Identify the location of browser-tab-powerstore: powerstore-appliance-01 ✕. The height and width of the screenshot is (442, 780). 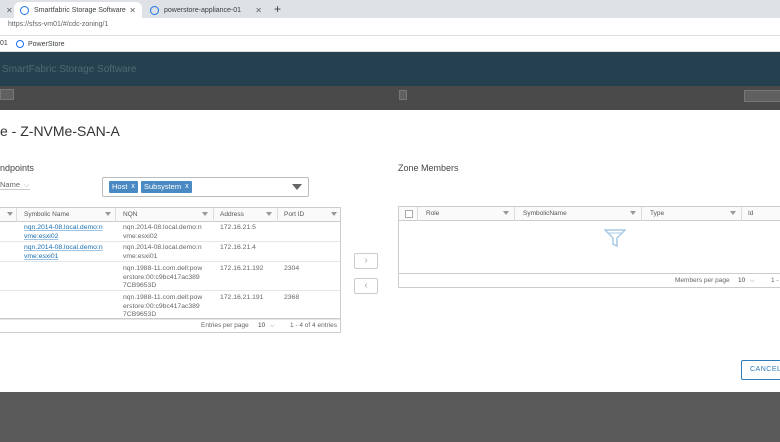
(206, 10).